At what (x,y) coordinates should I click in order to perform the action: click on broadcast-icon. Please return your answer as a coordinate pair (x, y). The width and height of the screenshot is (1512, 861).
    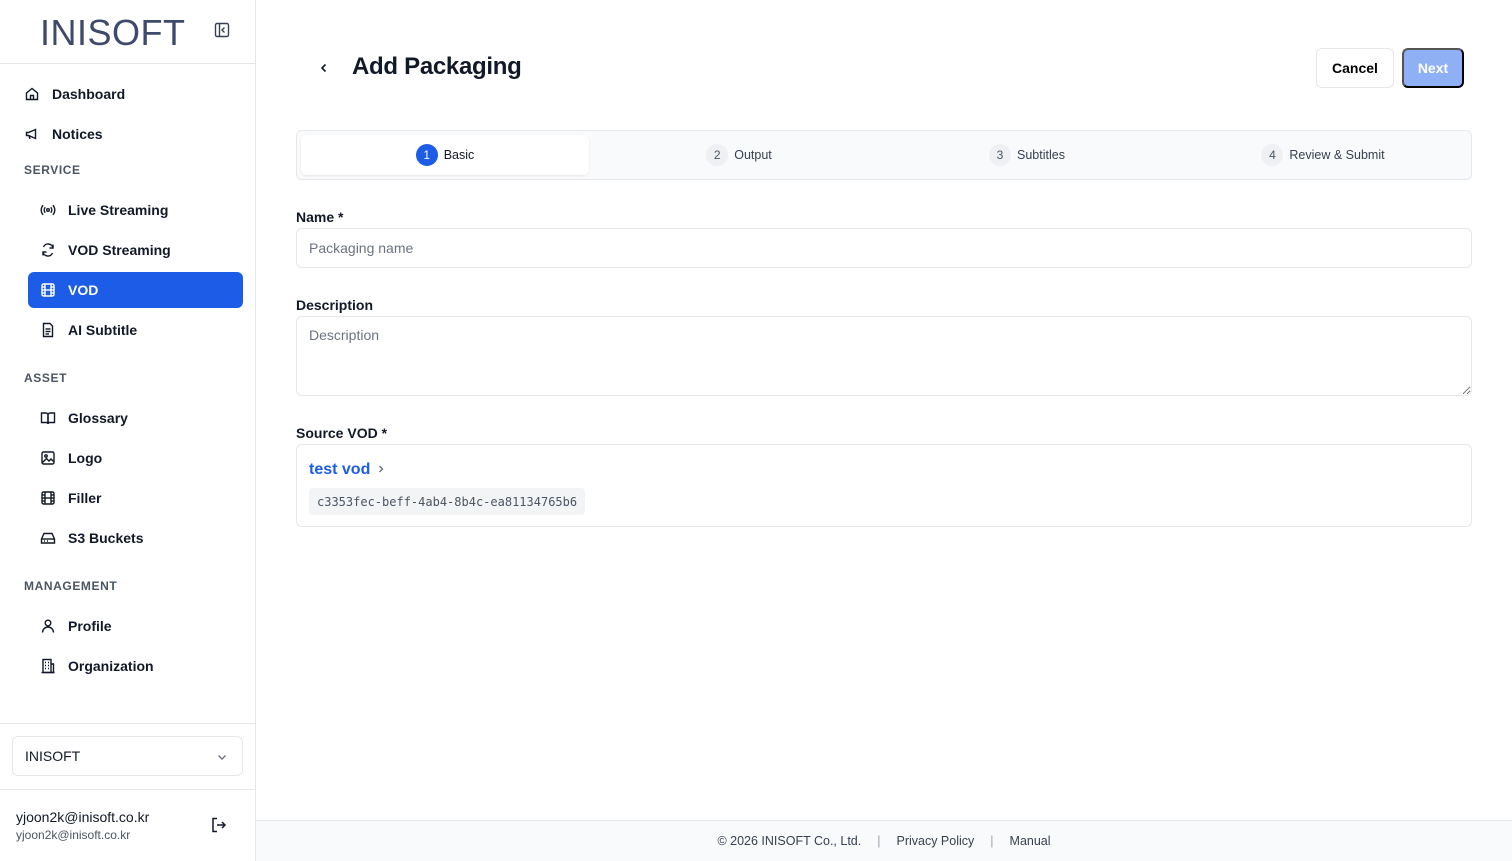
    Looking at the image, I should click on (48, 210).